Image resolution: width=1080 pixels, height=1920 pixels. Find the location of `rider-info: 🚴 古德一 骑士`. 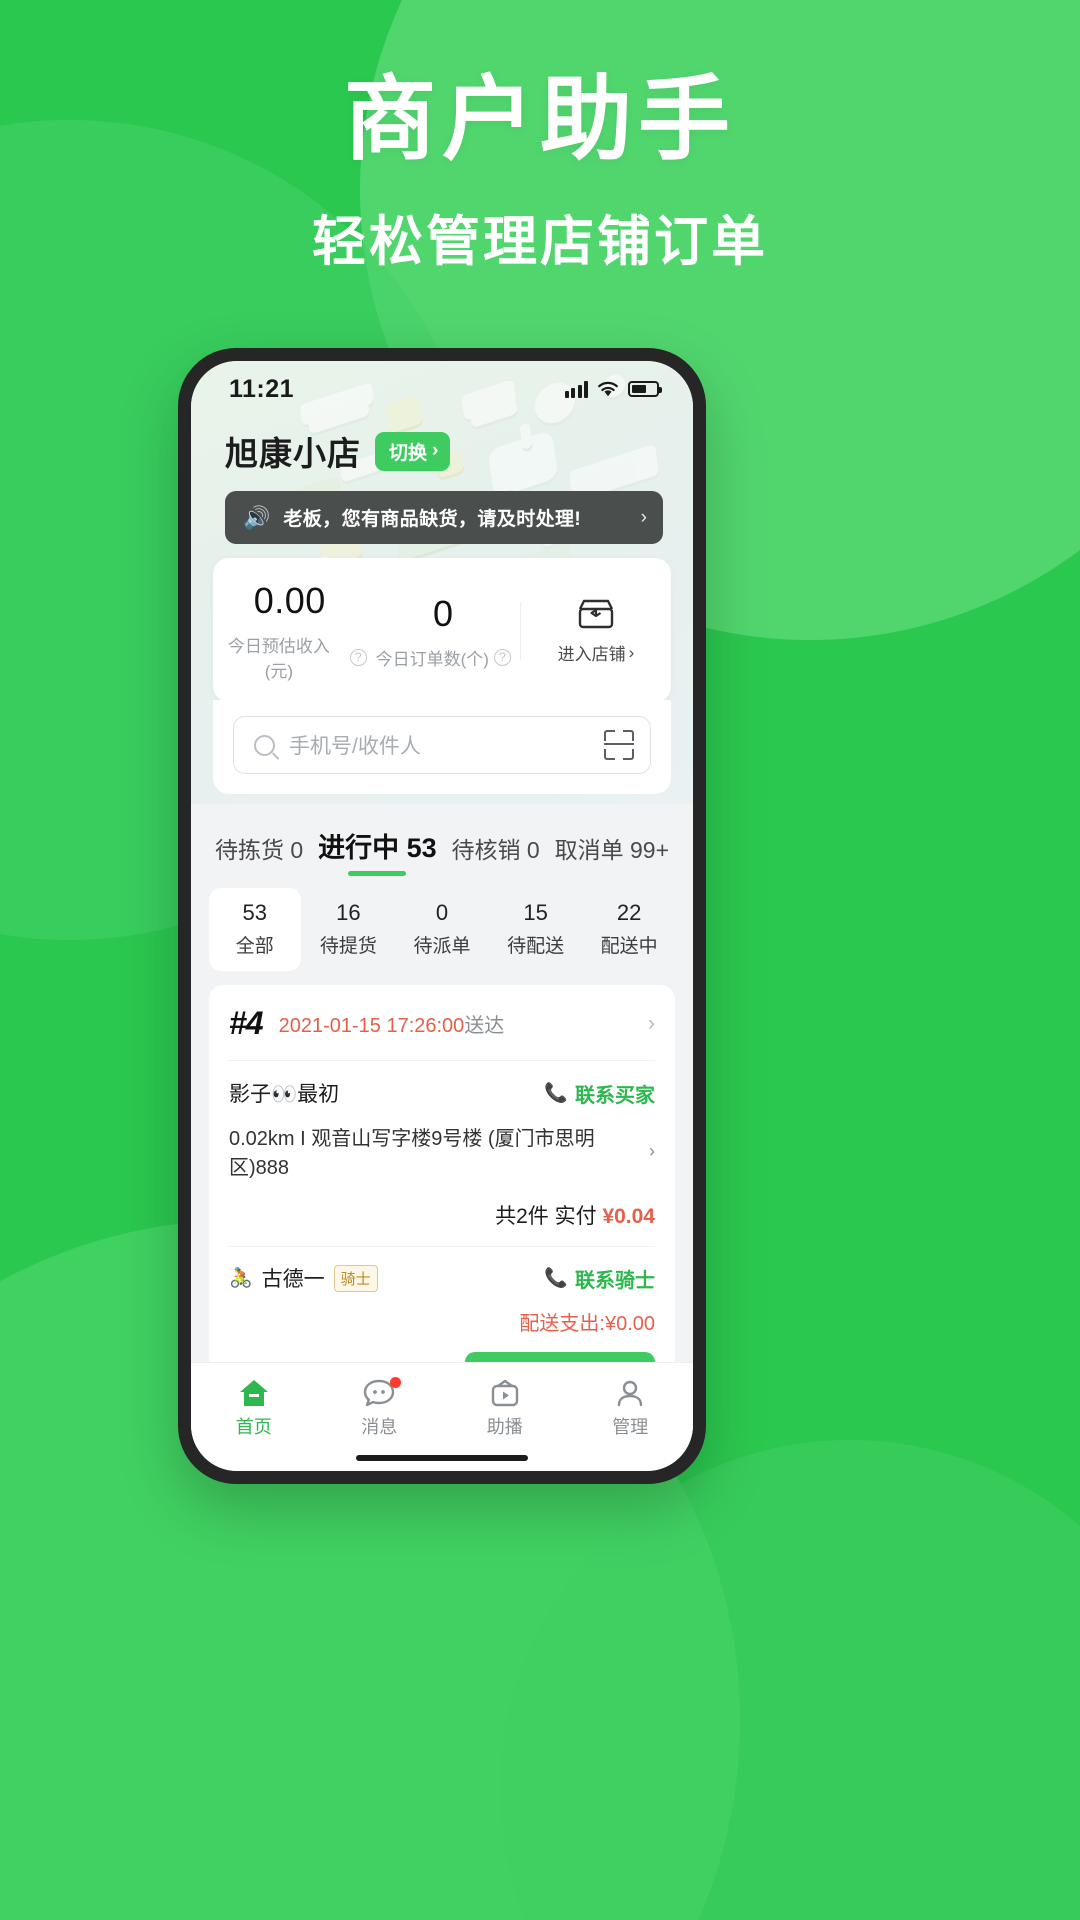

rider-info: 🚴 古德一 骑士 is located at coordinates (386, 1278).